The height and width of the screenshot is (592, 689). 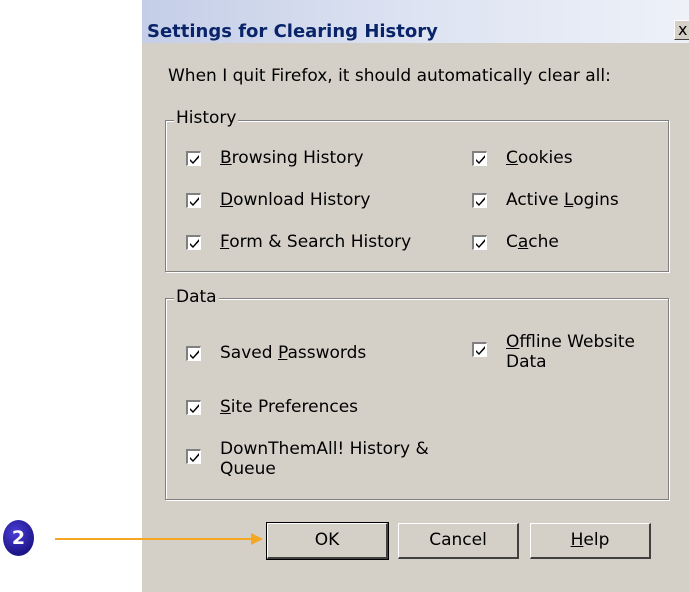 I want to click on saved-passwords-label: Saved Passwords, so click(x=293, y=353).